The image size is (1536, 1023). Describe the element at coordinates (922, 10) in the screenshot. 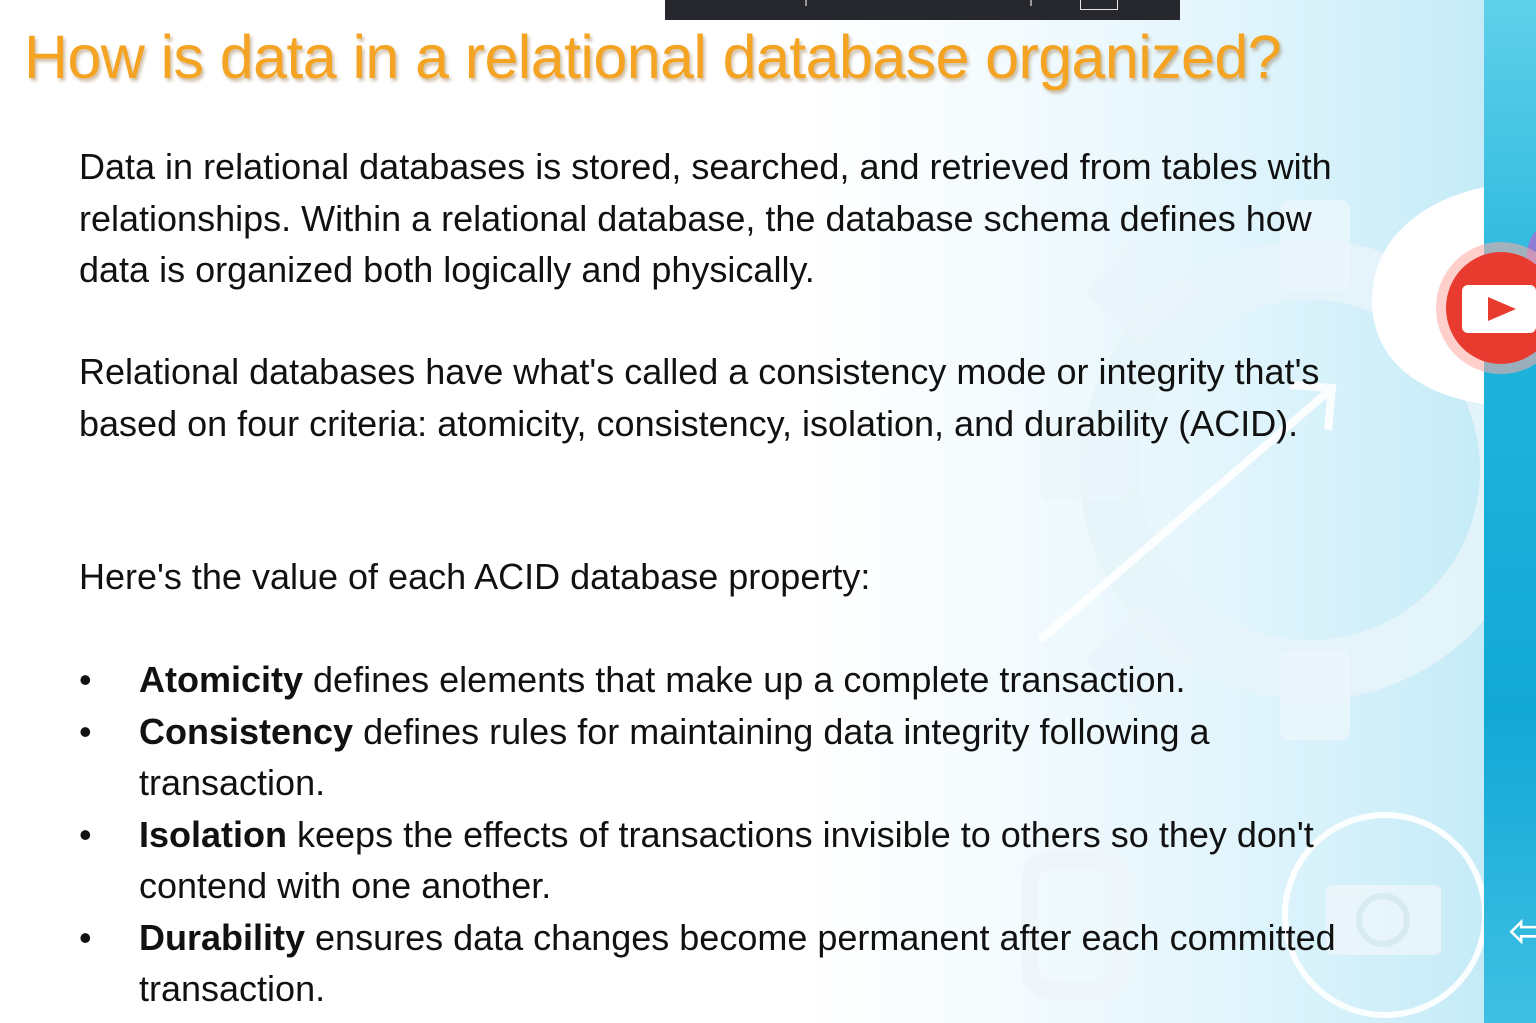

I see `player-control-bar` at that location.